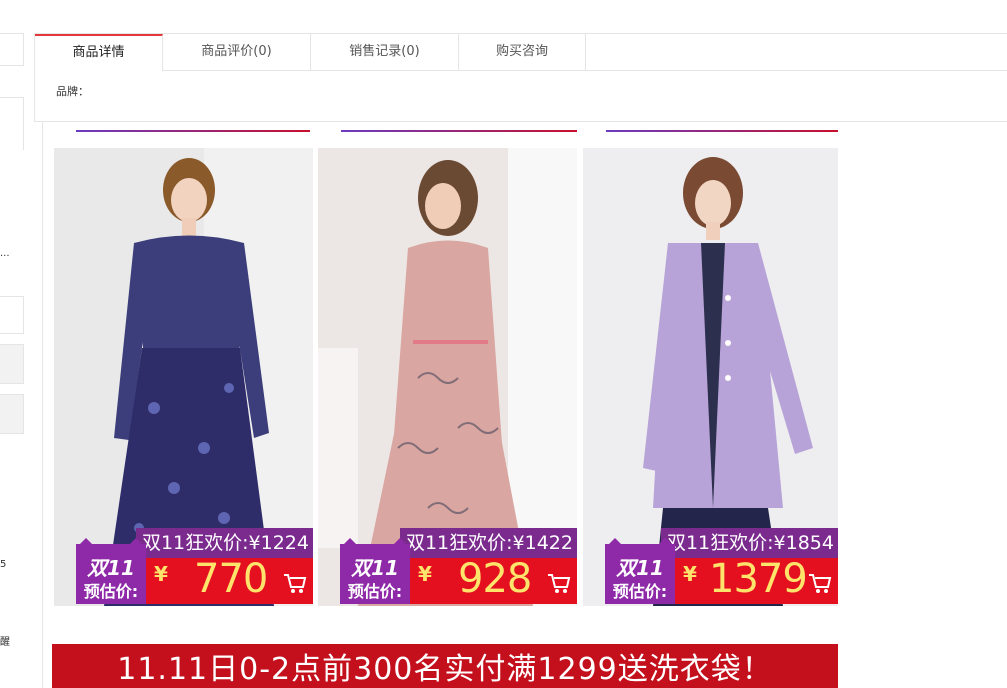 The height and width of the screenshot is (688, 1007). I want to click on tab-purchase-consult: 购买咨询, so click(522, 52).